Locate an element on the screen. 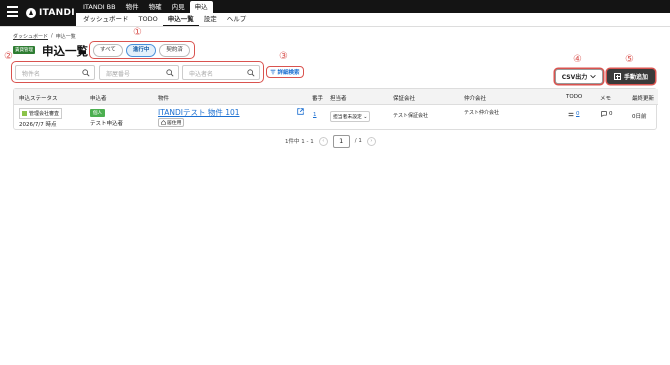  csv-export-button: CSV出力 is located at coordinates (579, 76).